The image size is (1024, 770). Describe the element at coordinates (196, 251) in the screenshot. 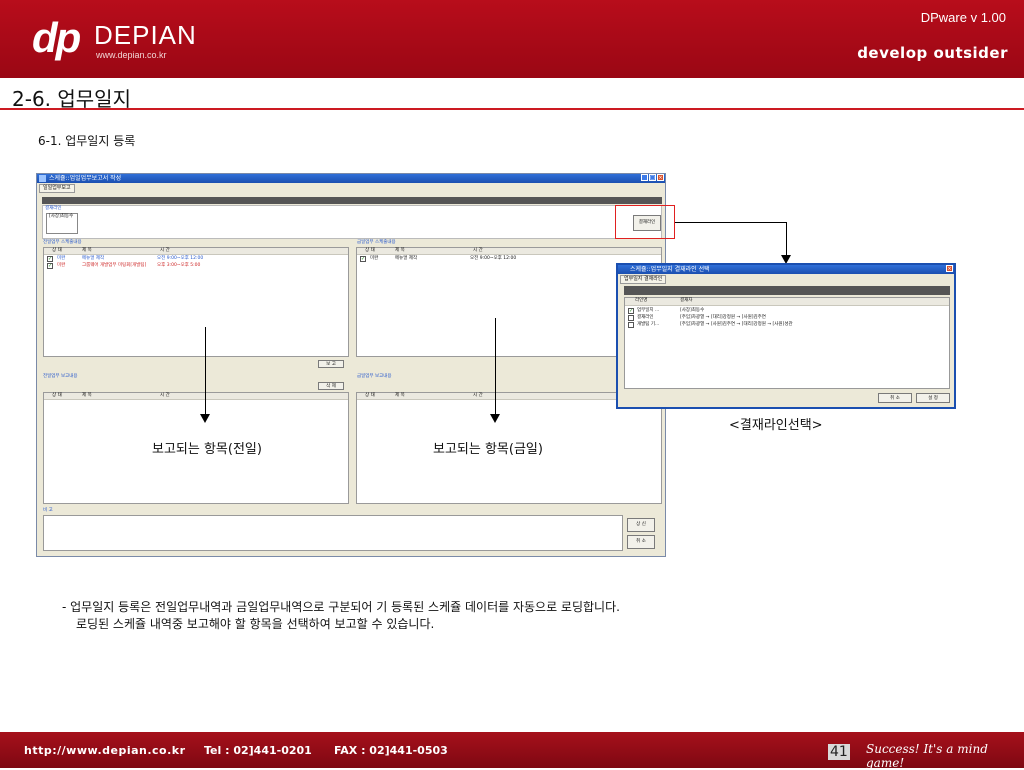

I see `prev-schedule-header: 상 태 제 목 시 간` at that location.